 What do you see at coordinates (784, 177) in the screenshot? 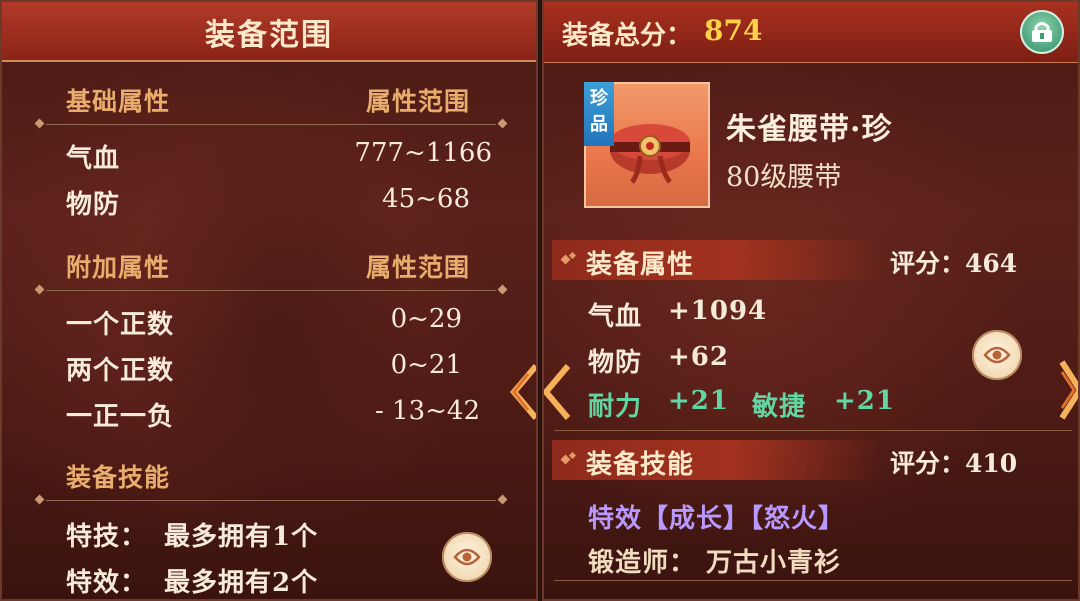
I see `item-subtitle: 80级腰带` at bounding box center [784, 177].